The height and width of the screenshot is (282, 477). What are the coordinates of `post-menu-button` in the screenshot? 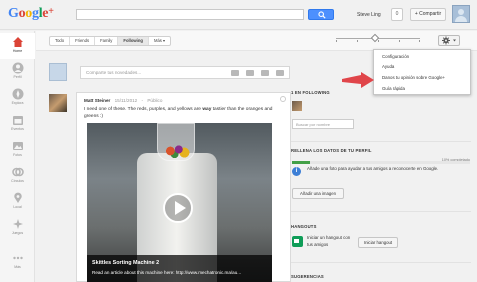 It's located at (283, 99).